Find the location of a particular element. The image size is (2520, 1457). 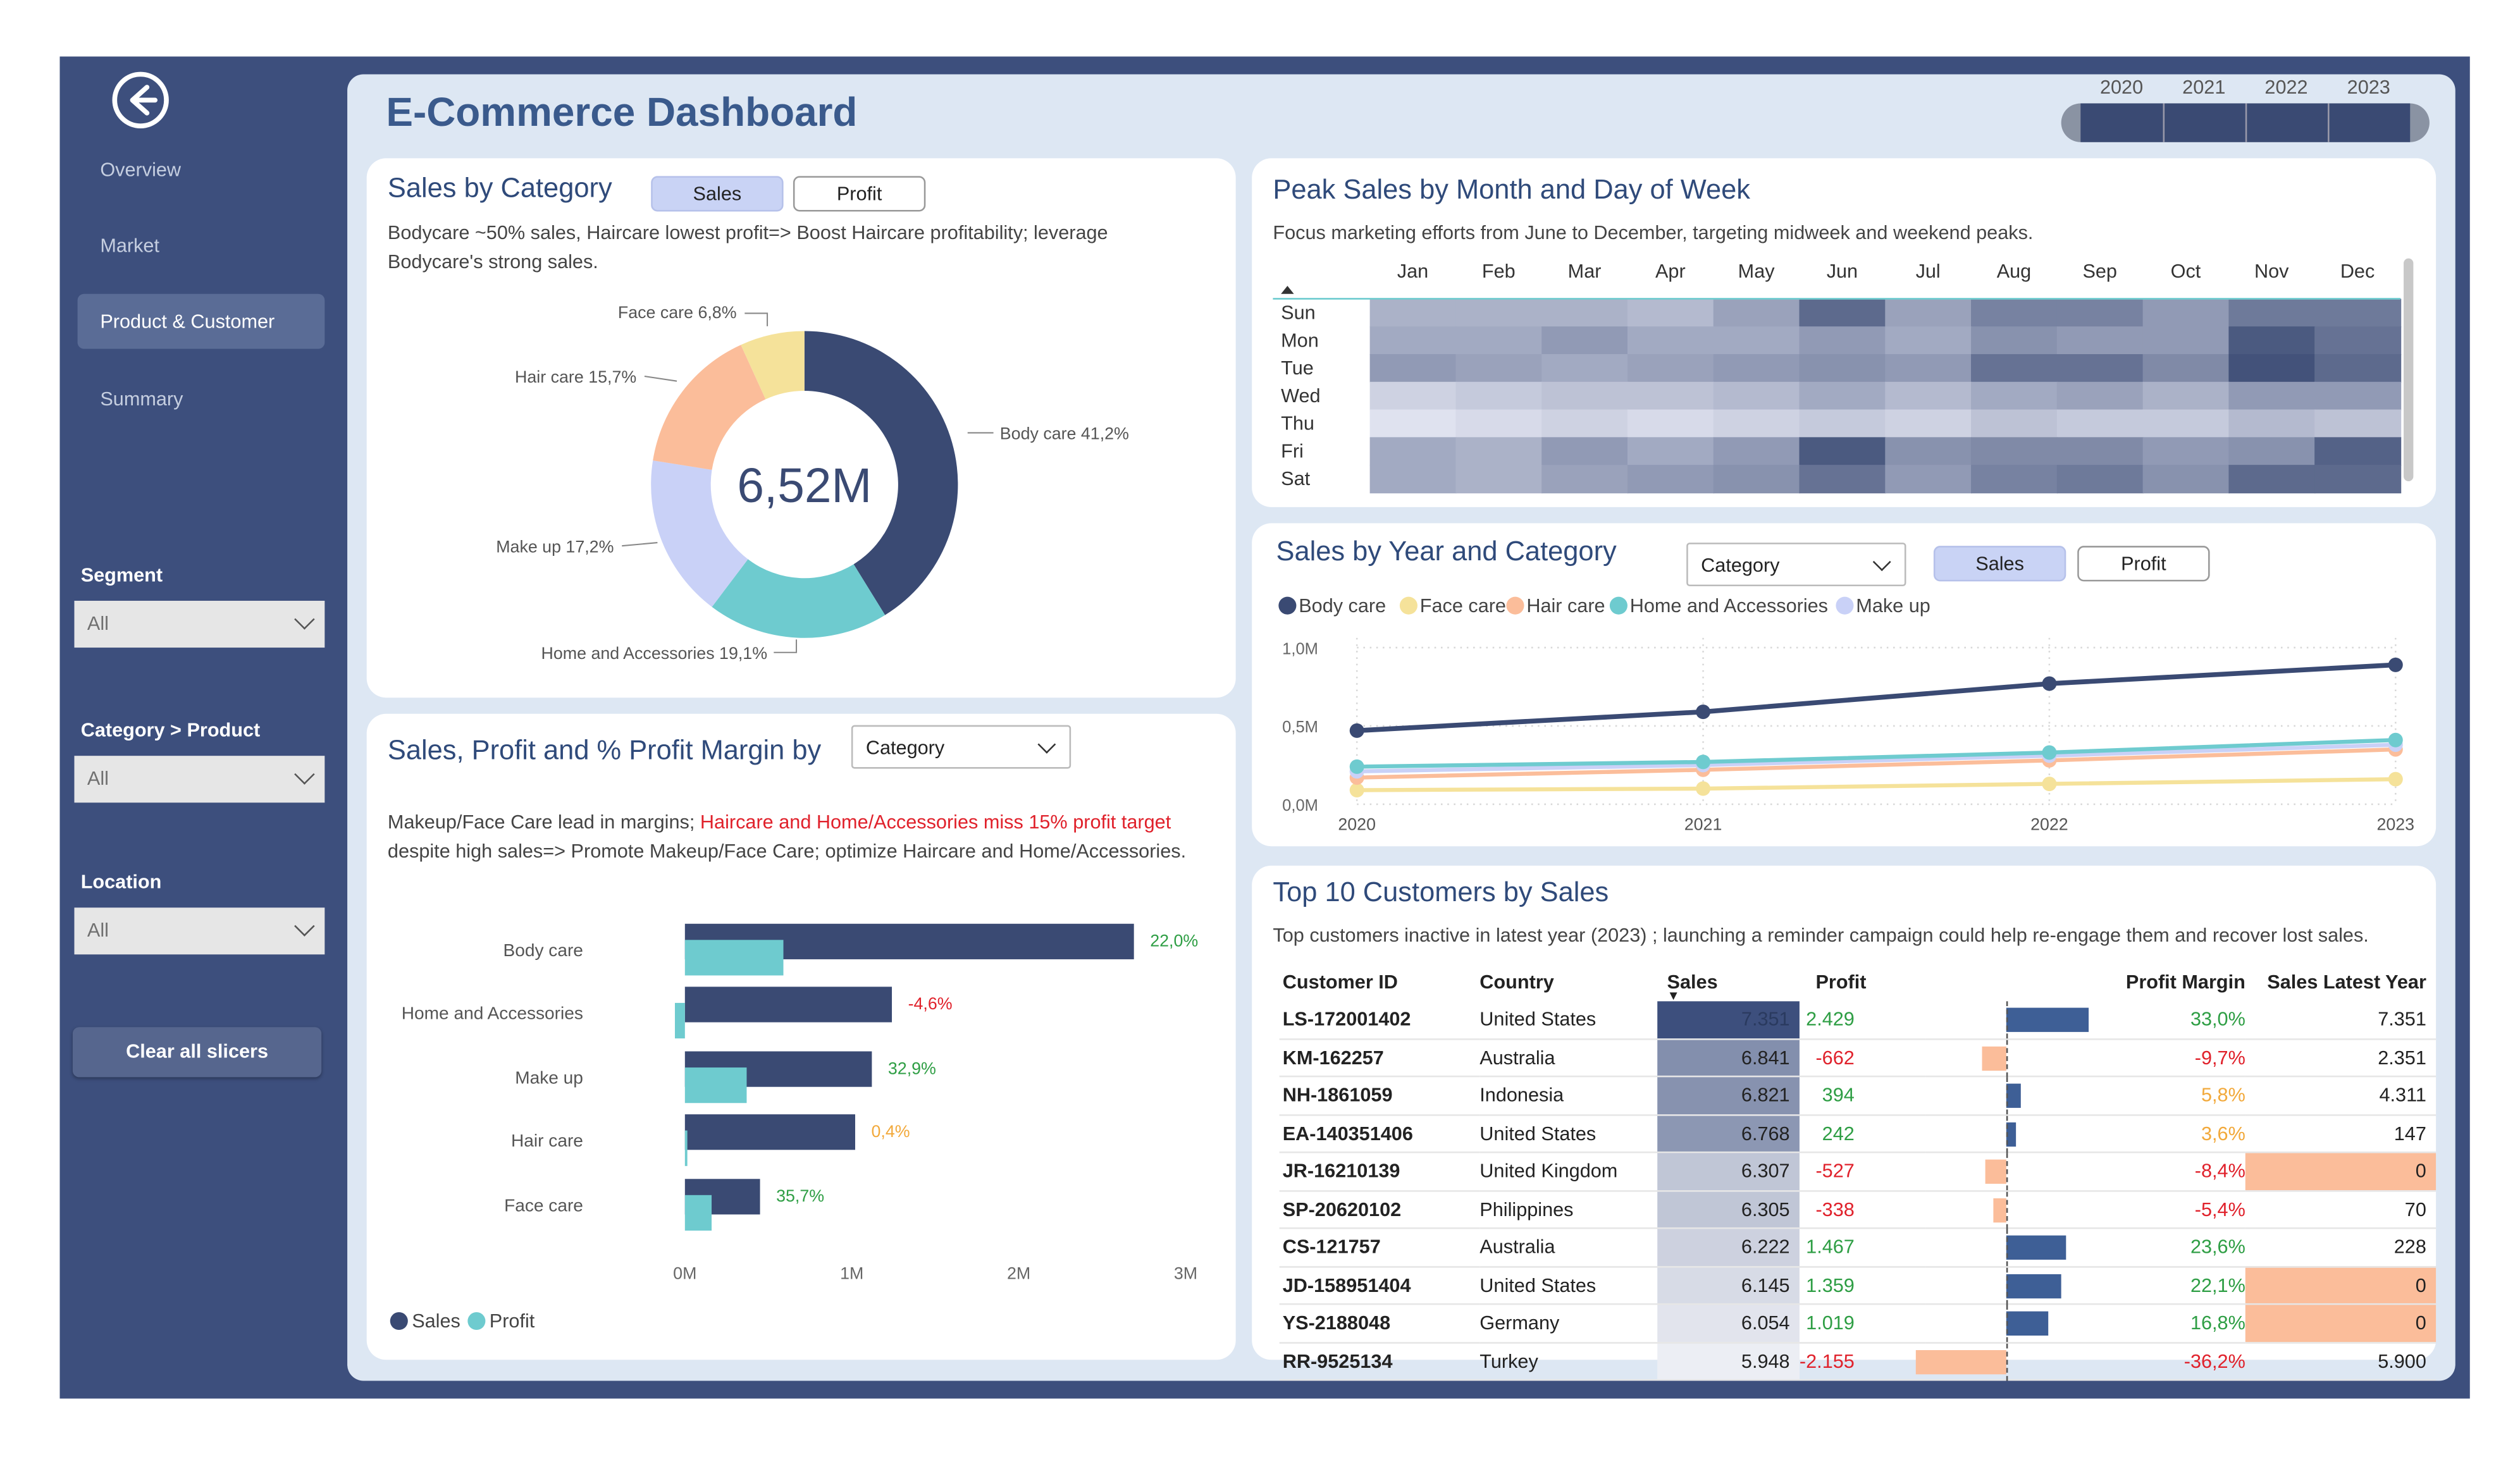

table-row: EA-140351406 United States 6.768 242 3,6% 147 is located at coordinates (1858, 1133).